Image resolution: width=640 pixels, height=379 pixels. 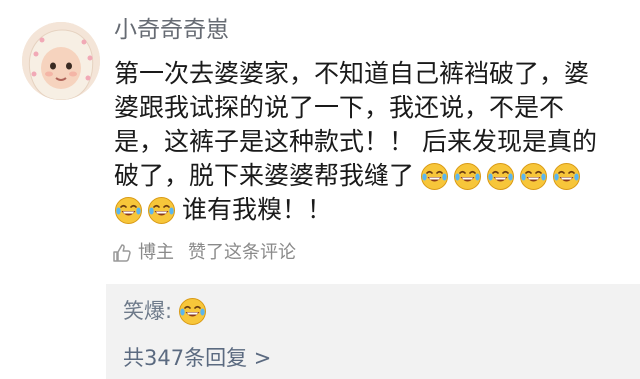 I want to click on reply-item: 笑爆:, so click(x=165, y=311).